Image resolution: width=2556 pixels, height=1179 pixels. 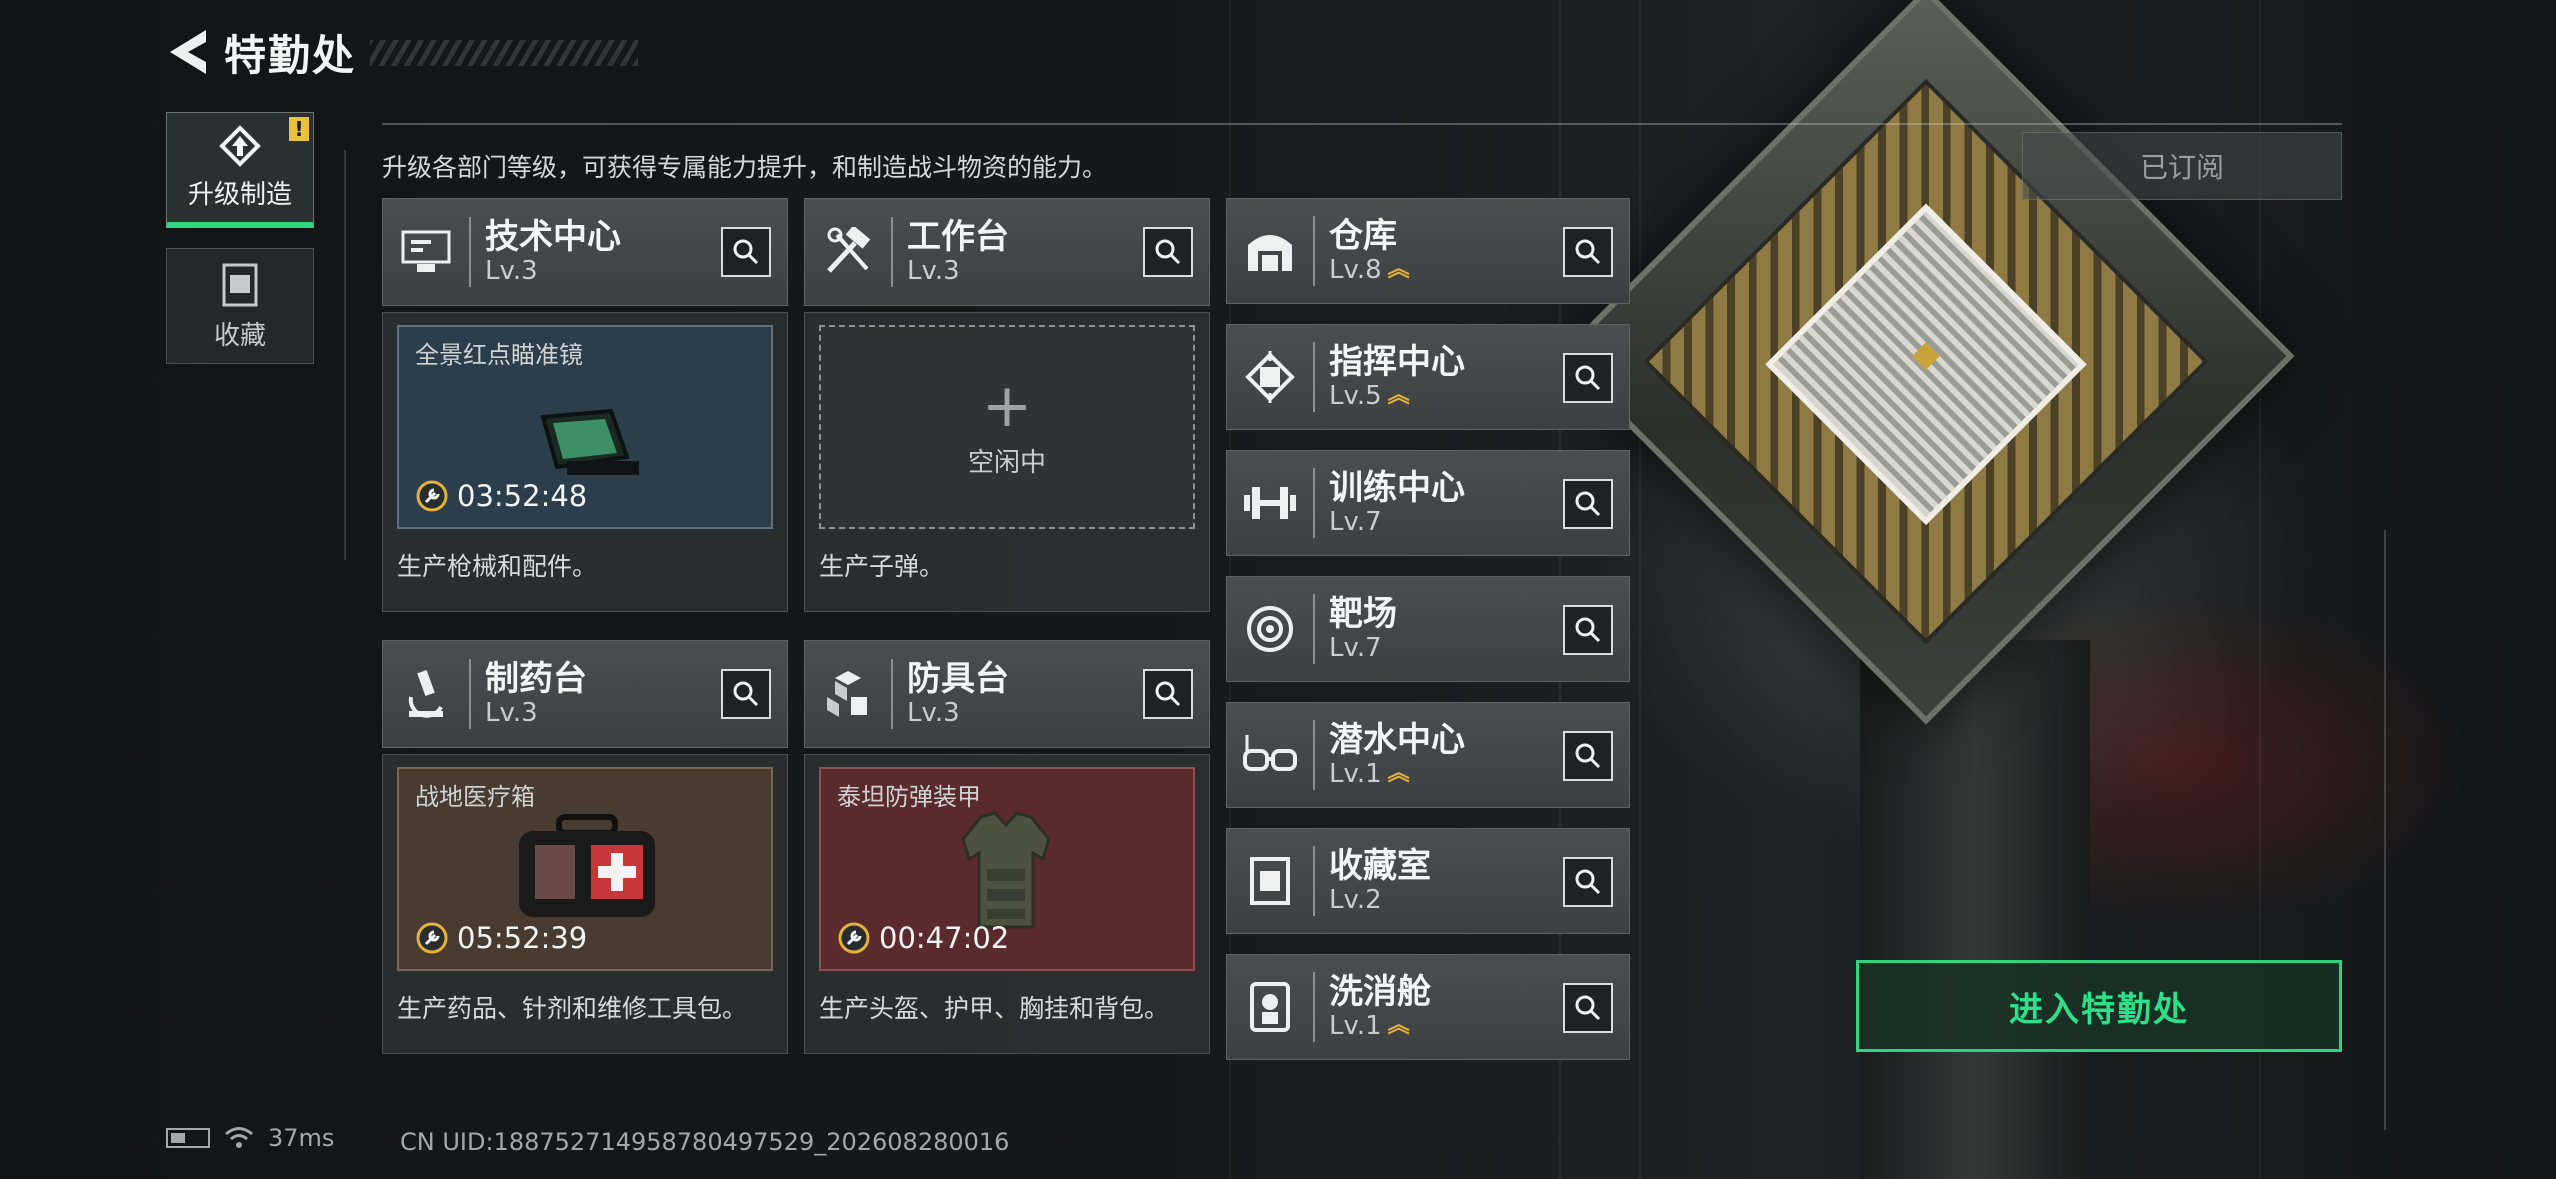 What do you see at coordinates (587, 865) in the screenshot?
I see `medical-kit-image` at bounding box center [587, 865].